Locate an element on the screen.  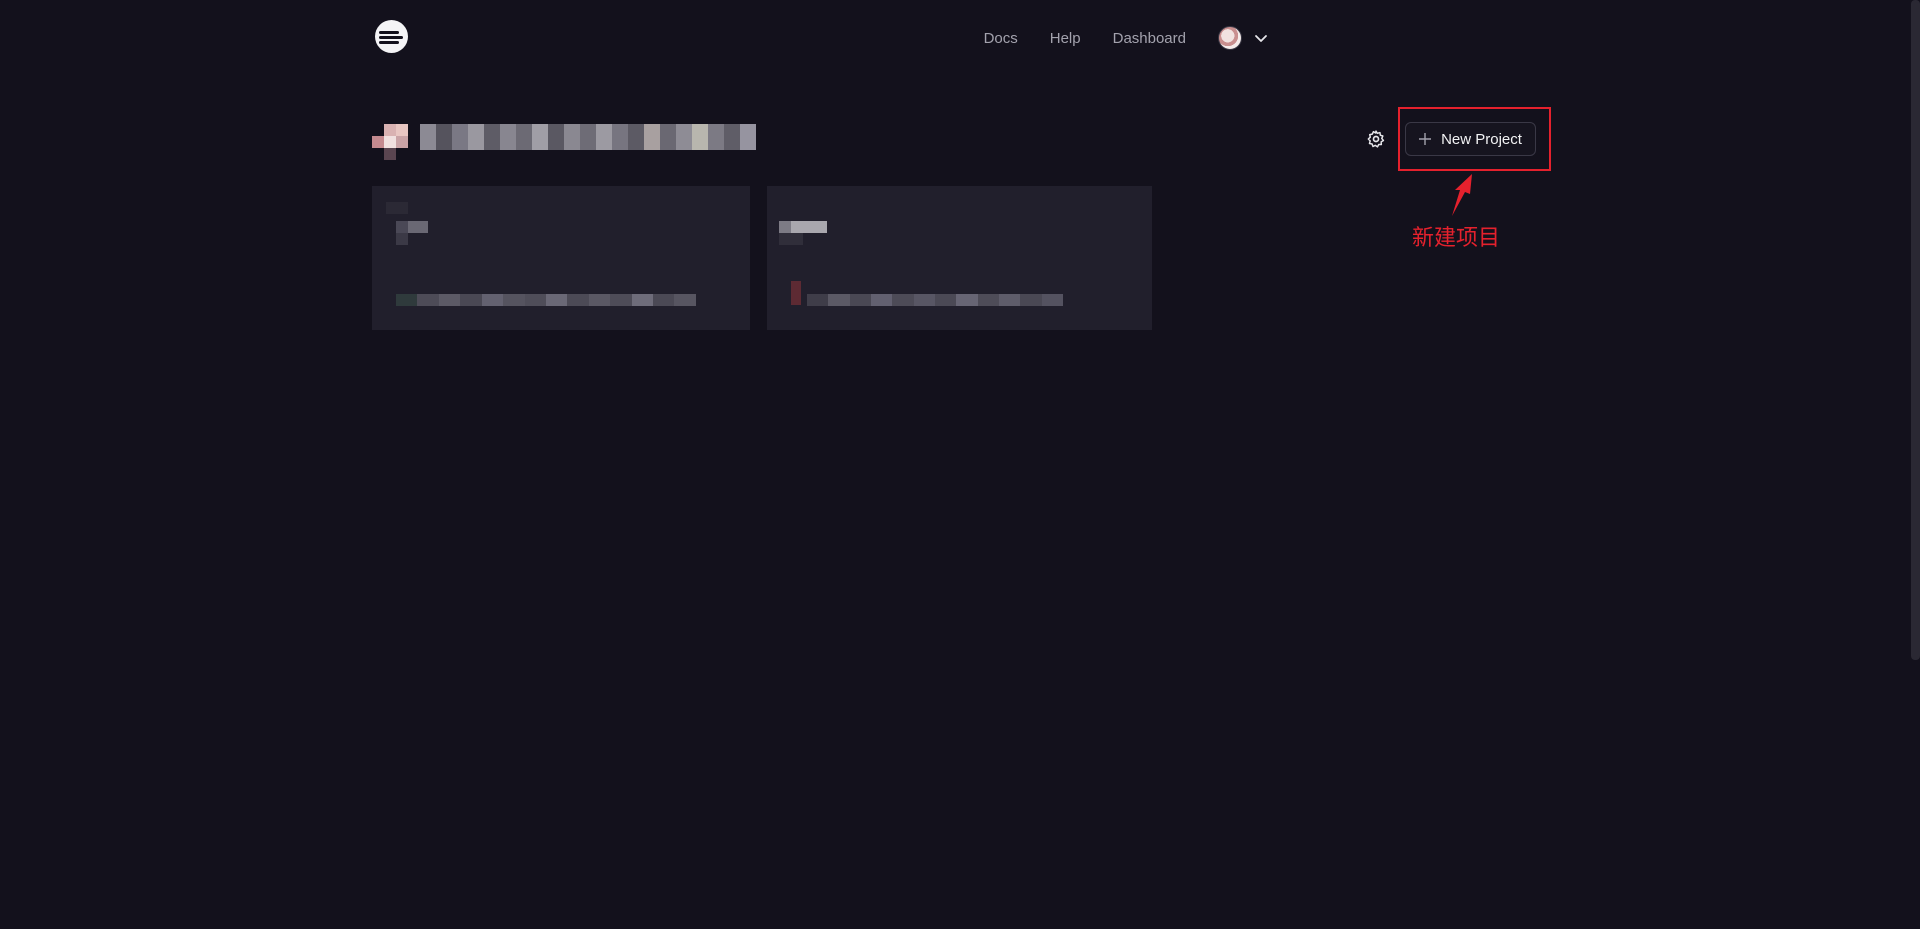
chevron-down-icon is located at coordinates (1261, 38).